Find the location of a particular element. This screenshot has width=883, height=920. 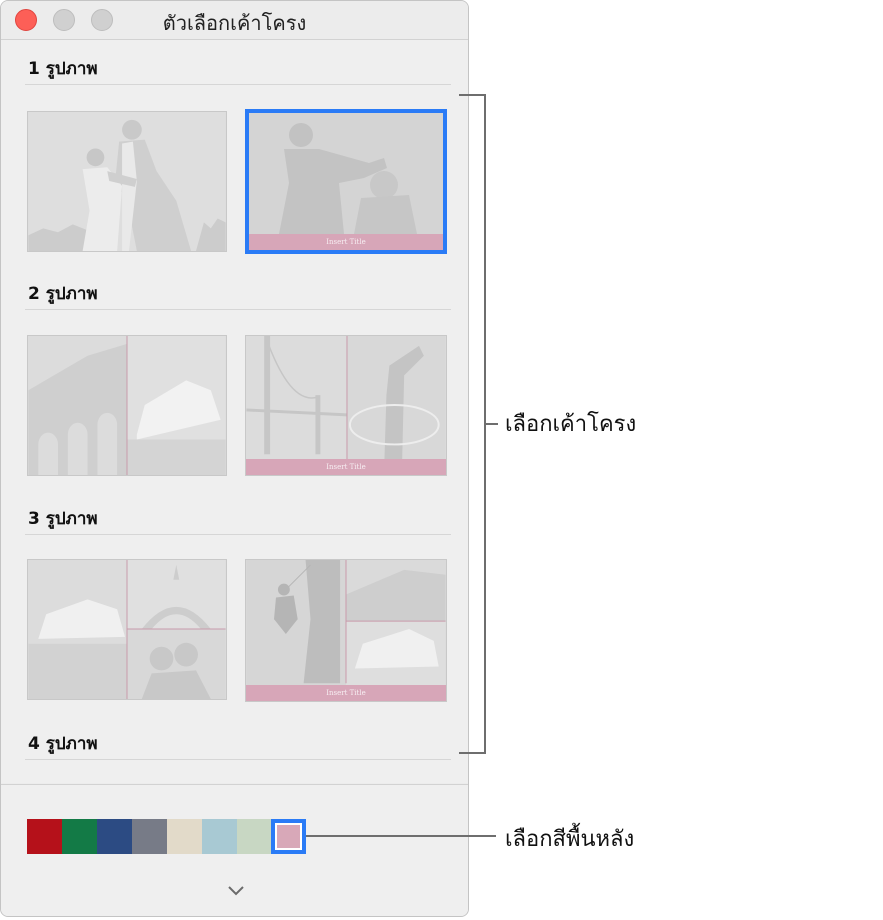

cruise-arch-couple-photos is located at coordinates (127, 629).